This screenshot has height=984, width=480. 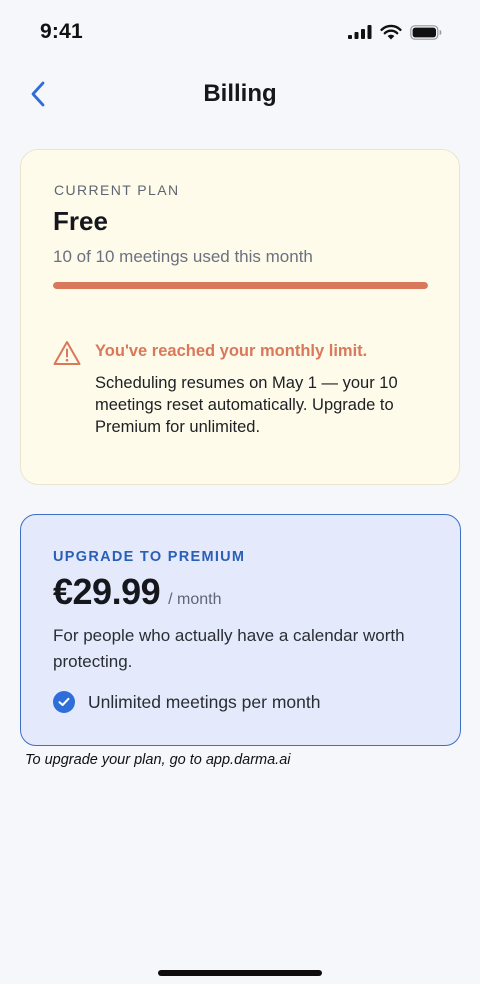 What do you see at coordinates (61, 31) in the screenshot?
I see `status-time: 9:41` at bounding box center [61, 31].